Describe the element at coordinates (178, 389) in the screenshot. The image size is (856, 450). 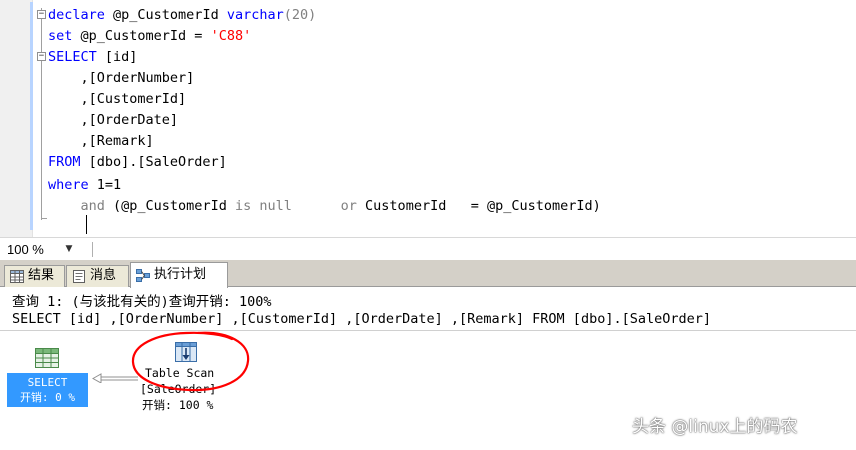
I see `node-table: [SaleOrder]` at that location.